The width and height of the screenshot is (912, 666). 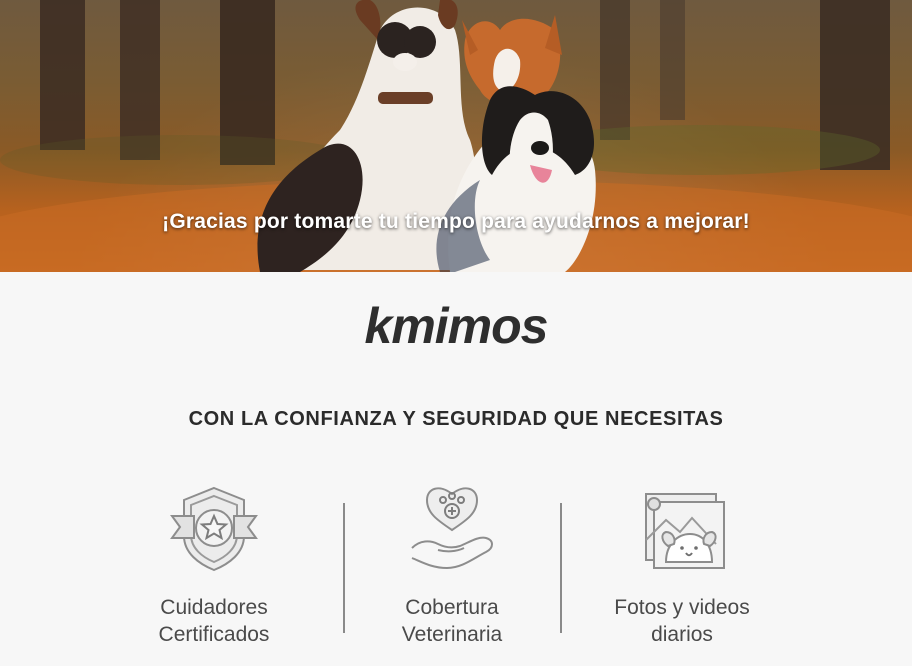 I want to click on feature-daily-media: Fotos y videos diarios, so click(x=682, y=563).